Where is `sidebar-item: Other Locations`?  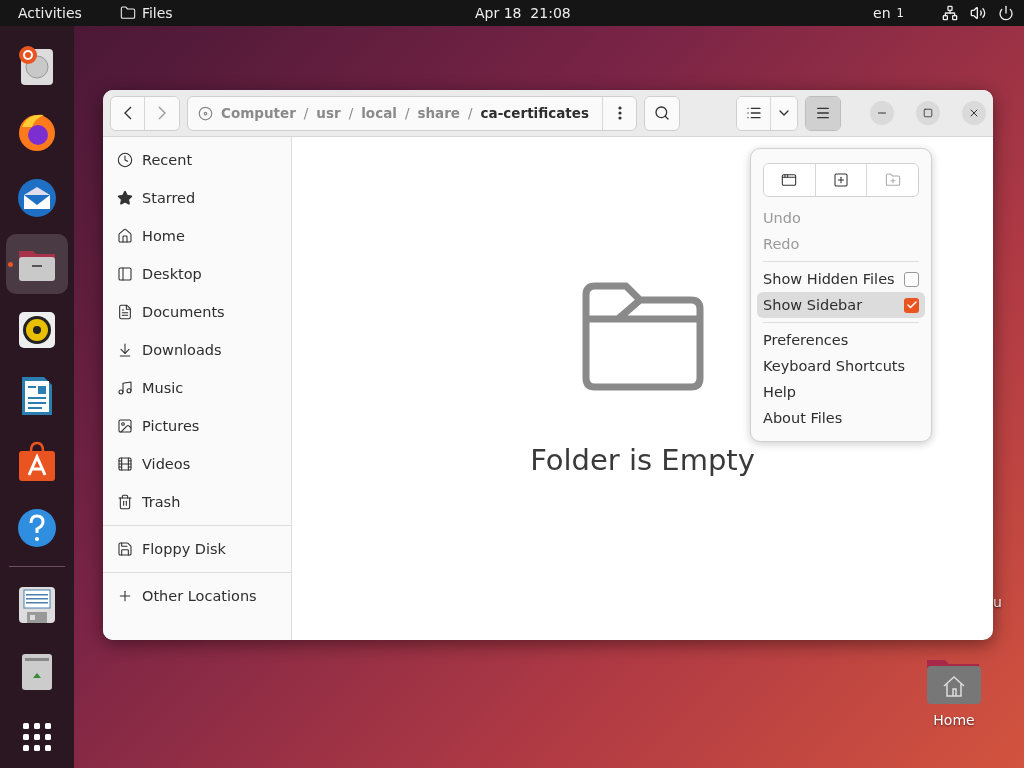
sidebar-item: Other Locations is located at coordinates (197, 596).